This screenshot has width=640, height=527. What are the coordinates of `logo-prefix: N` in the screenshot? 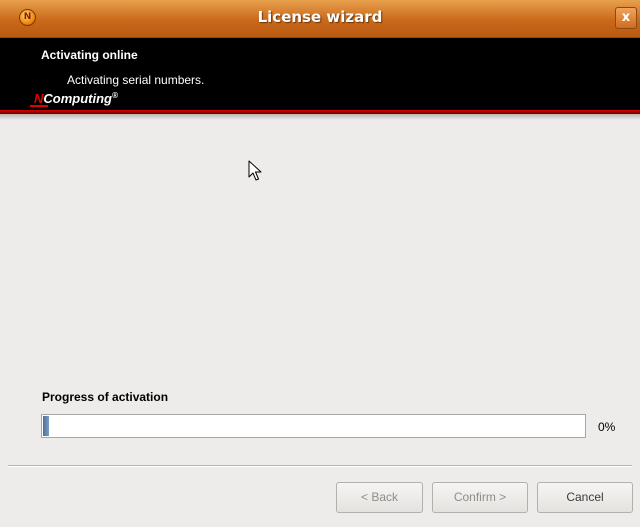 It's located at (39, 98).